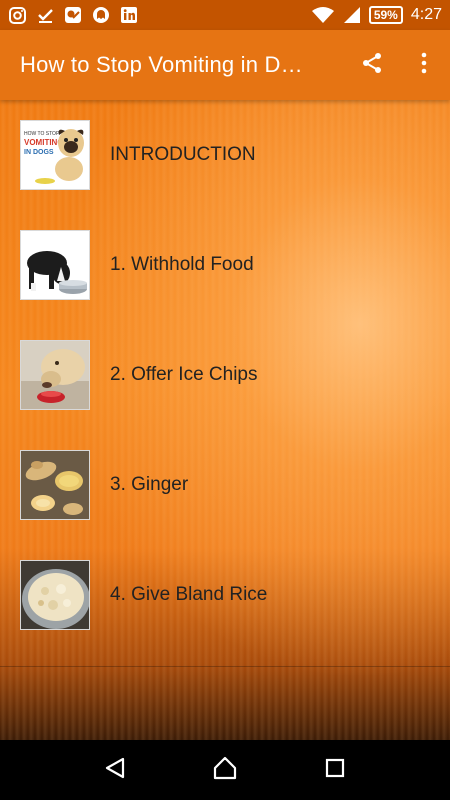 The image size is (450, 800). What do you see at coordinates (189, 594) in the screenshot?
I see `list-item-label: 4. Give Bland Rice` at bounding box center [189, 594].